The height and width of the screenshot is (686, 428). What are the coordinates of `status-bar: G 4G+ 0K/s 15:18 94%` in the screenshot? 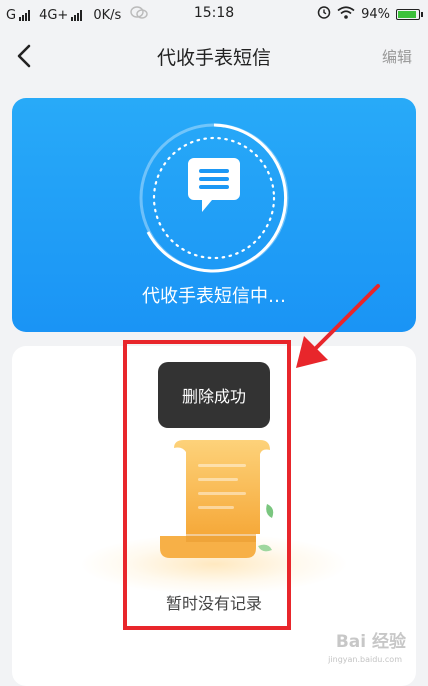 It's located at (214, 14).